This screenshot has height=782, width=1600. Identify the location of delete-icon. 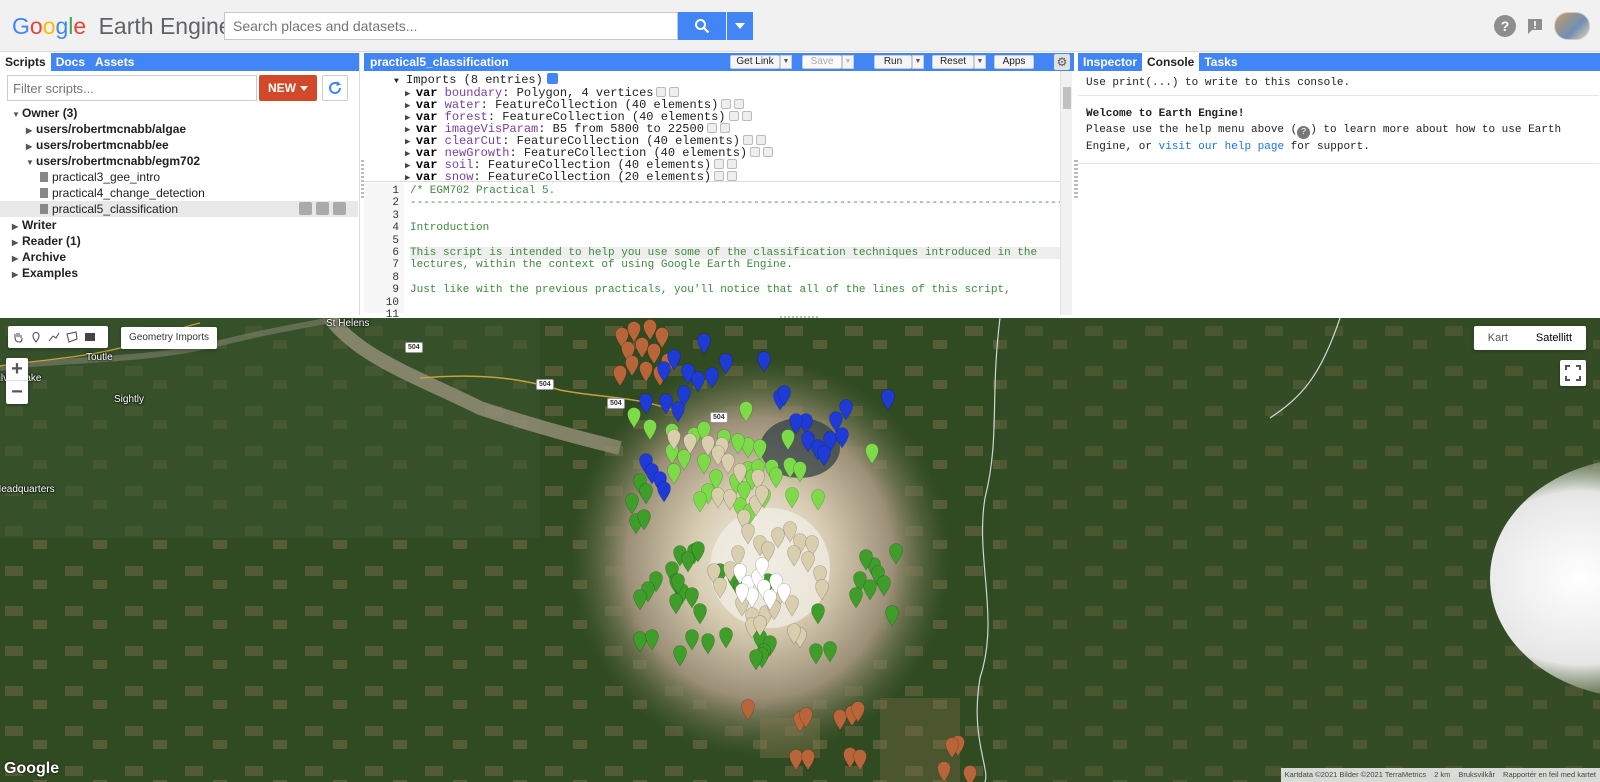
(339, 208).